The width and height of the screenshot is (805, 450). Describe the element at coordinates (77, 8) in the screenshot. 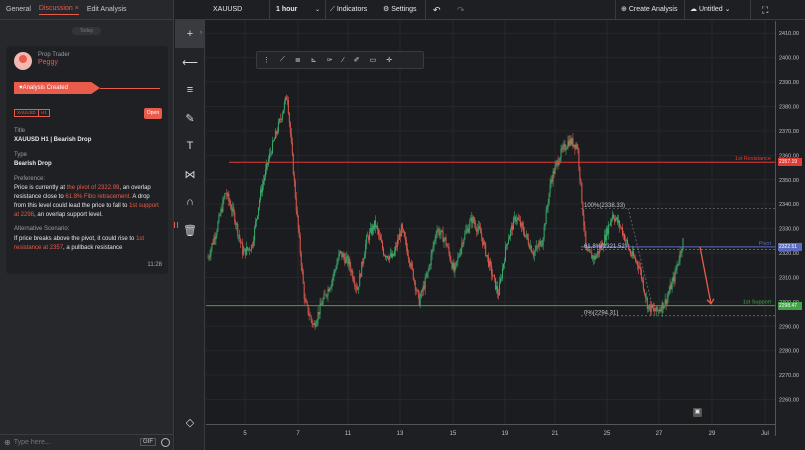

I see `close-icon: ×` at that location.